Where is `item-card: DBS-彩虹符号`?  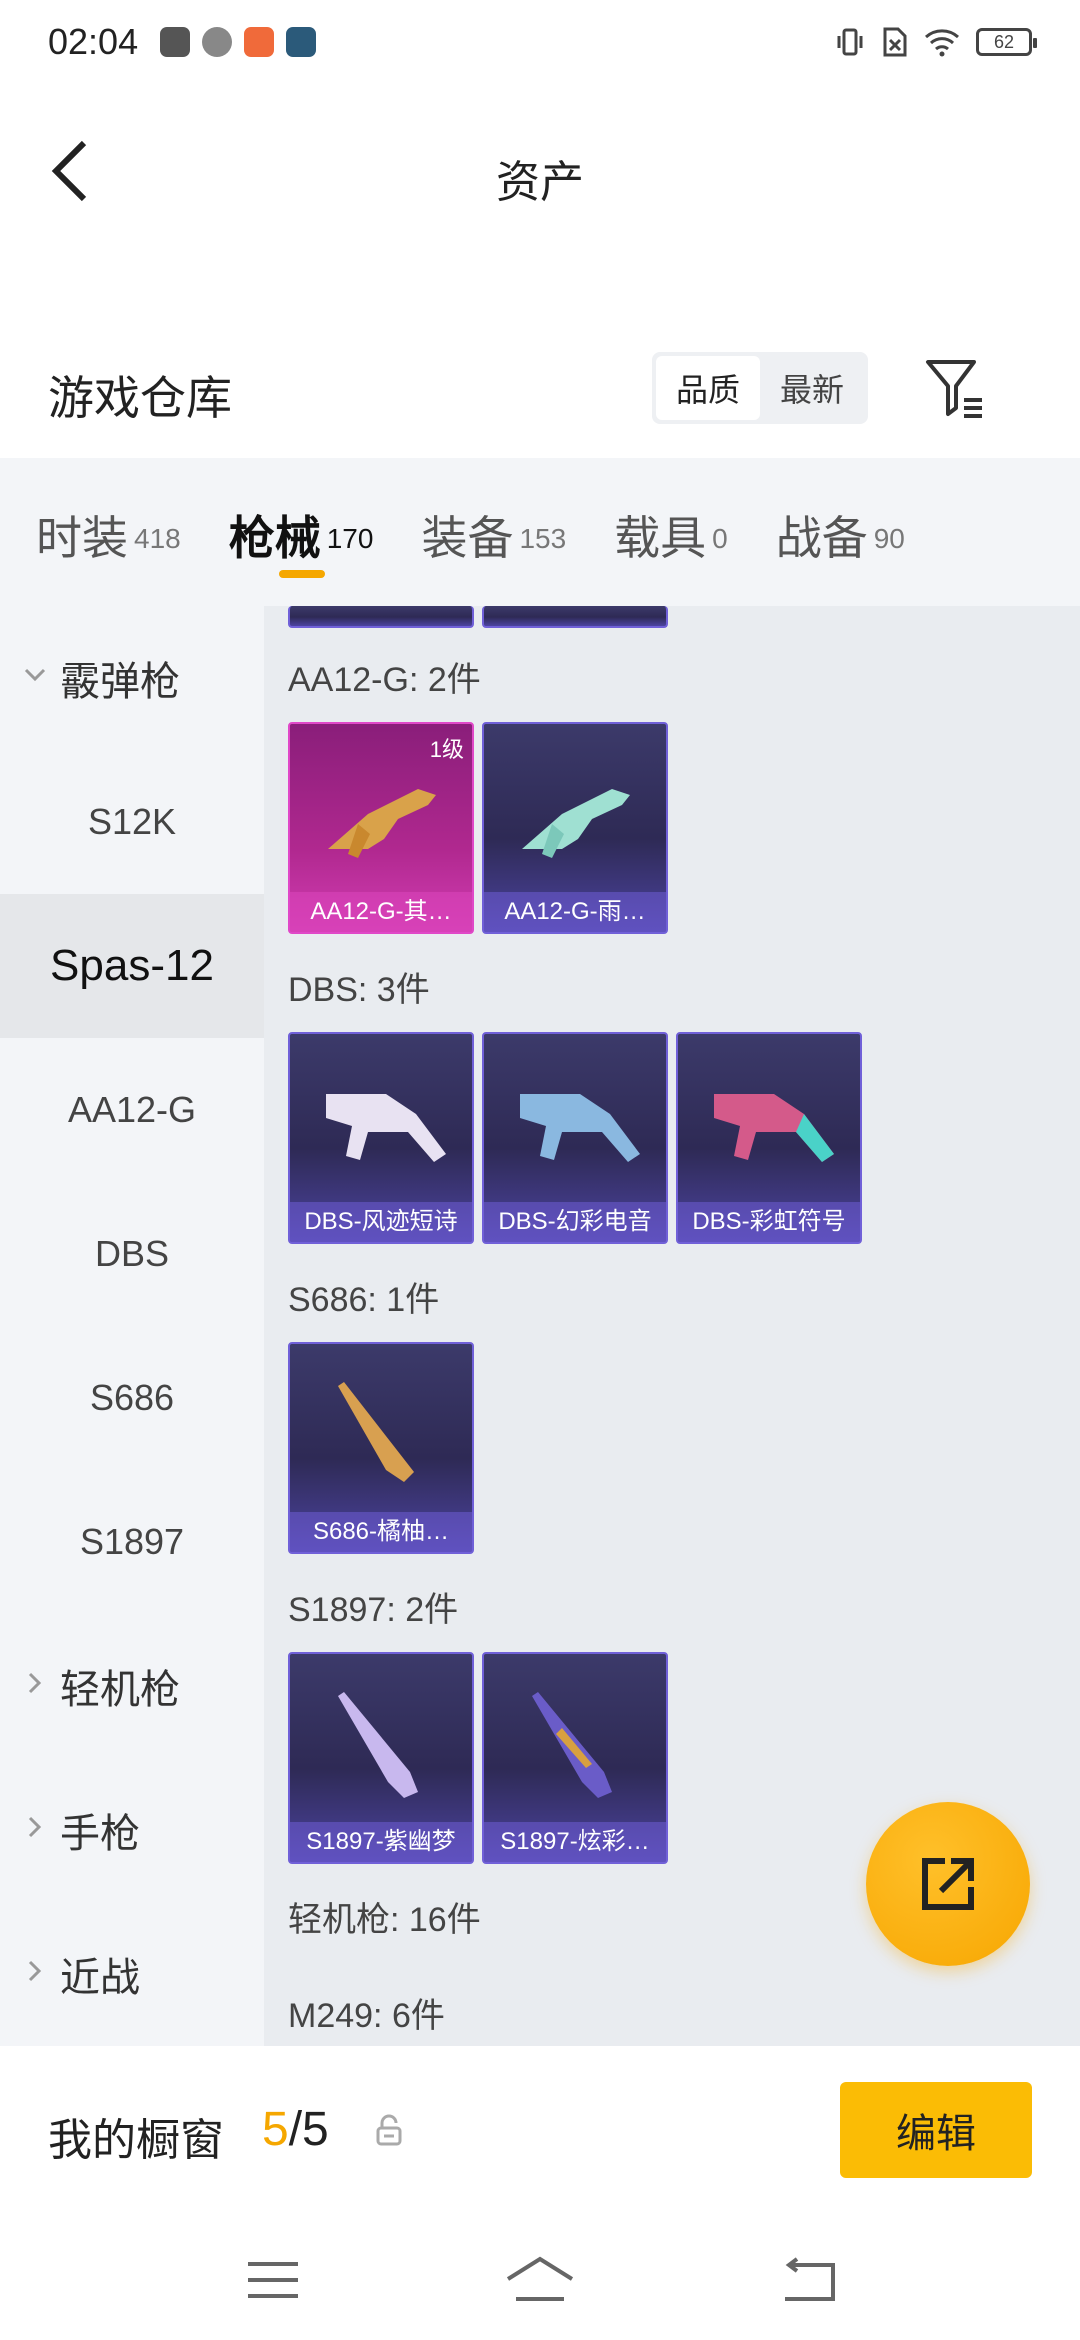
item-card: DBS-彩虹符号 is located at coordinates (769, 1138).